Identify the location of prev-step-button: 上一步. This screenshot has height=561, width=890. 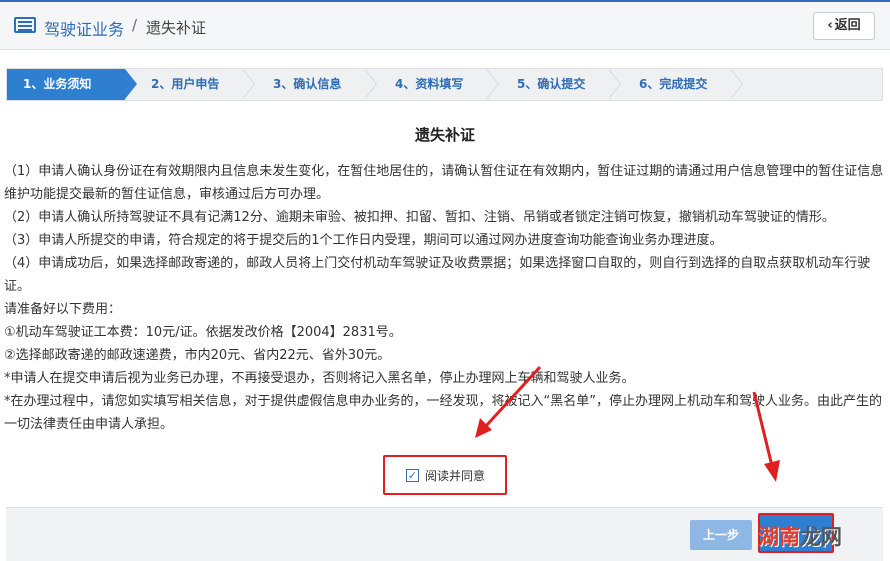
(721, 535).